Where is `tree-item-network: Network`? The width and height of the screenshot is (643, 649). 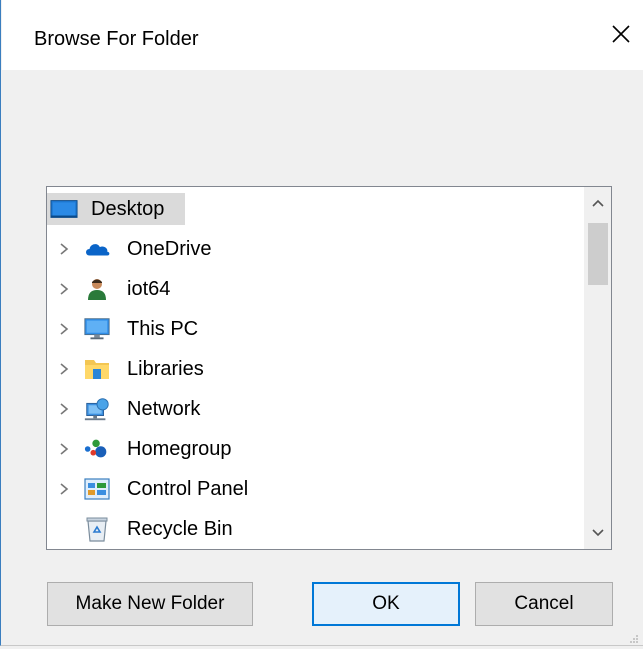
tree-item-network: Network is located at coordinates (317, 409).